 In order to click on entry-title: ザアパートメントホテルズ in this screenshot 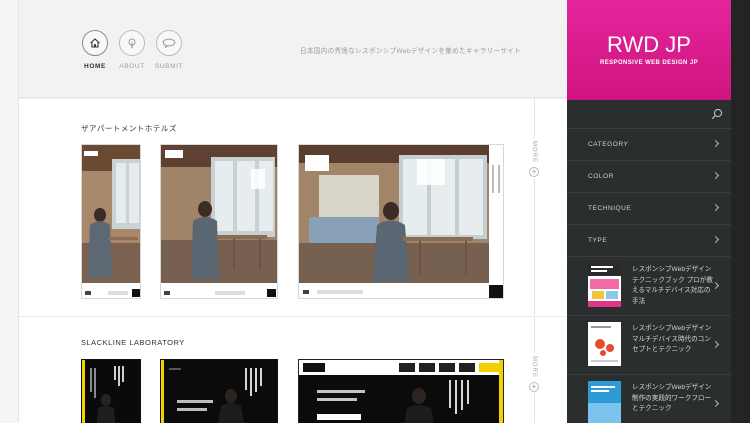, I will do `click(129, 128)`.